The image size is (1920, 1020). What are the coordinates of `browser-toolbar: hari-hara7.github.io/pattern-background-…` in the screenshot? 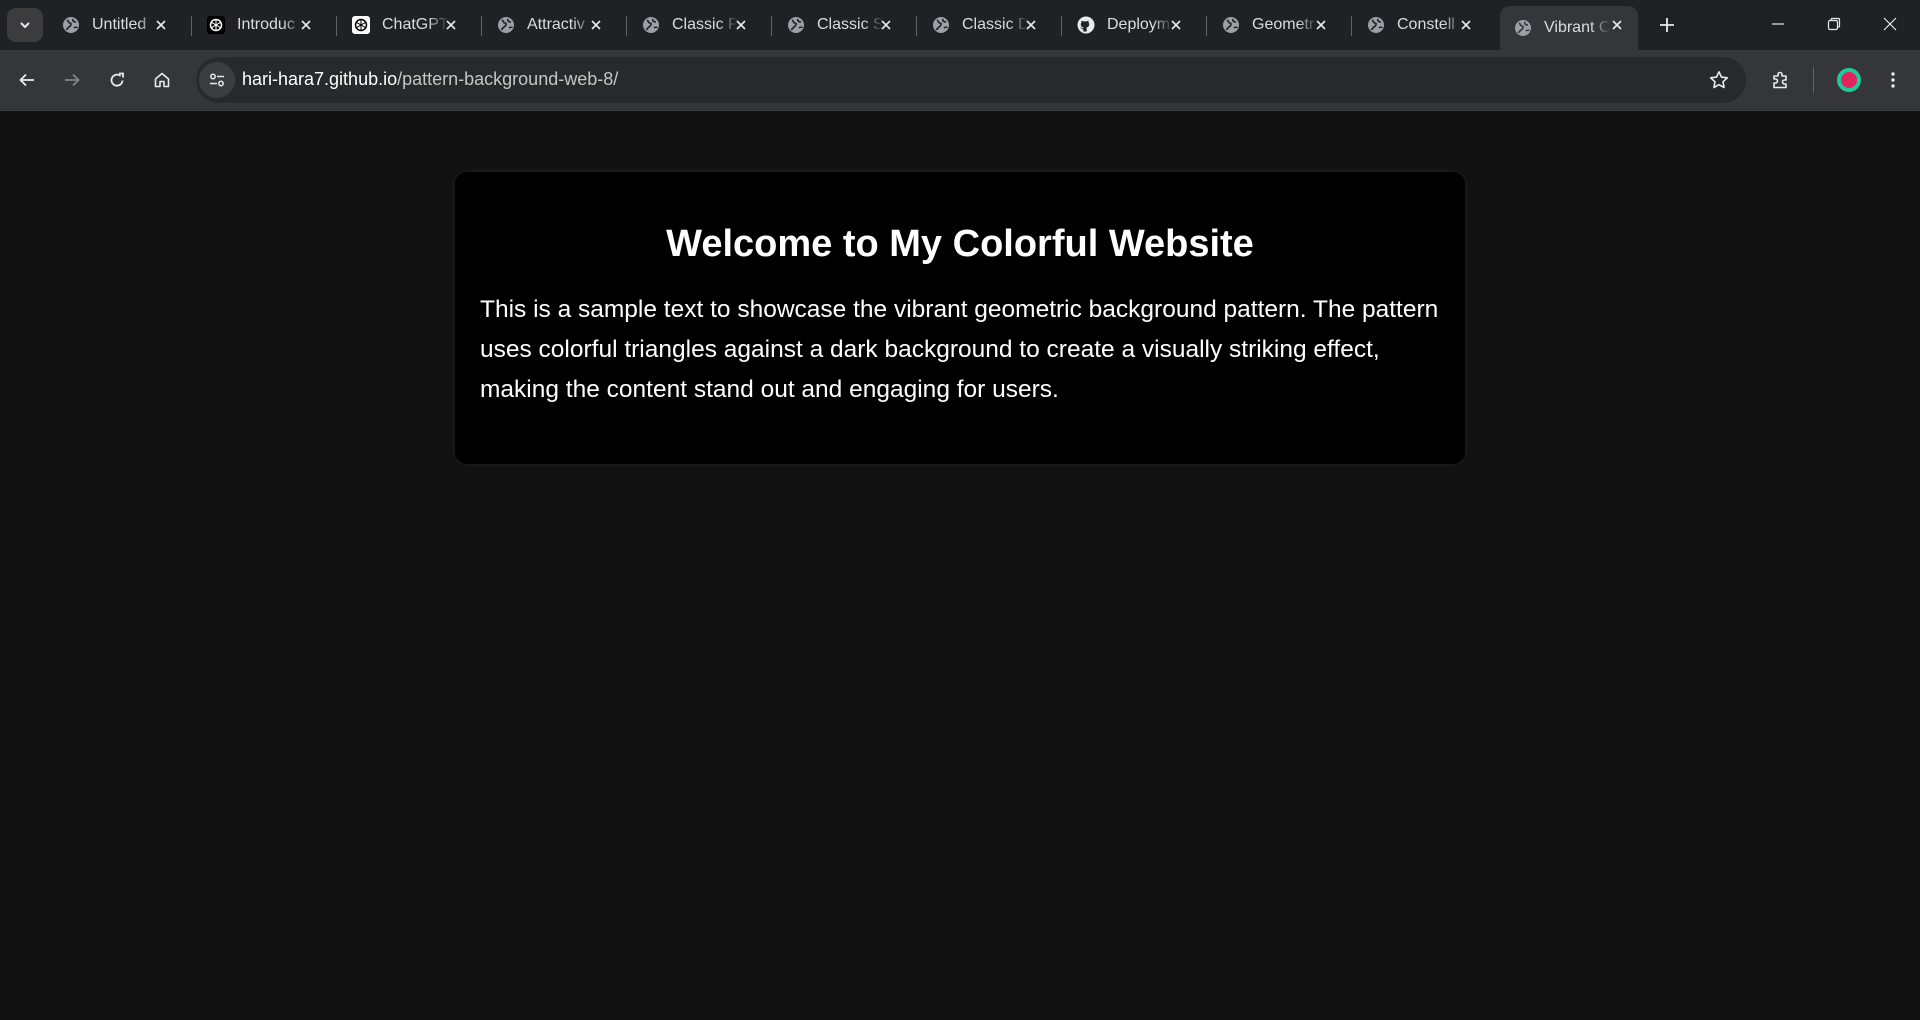 It's located at (960, 80).